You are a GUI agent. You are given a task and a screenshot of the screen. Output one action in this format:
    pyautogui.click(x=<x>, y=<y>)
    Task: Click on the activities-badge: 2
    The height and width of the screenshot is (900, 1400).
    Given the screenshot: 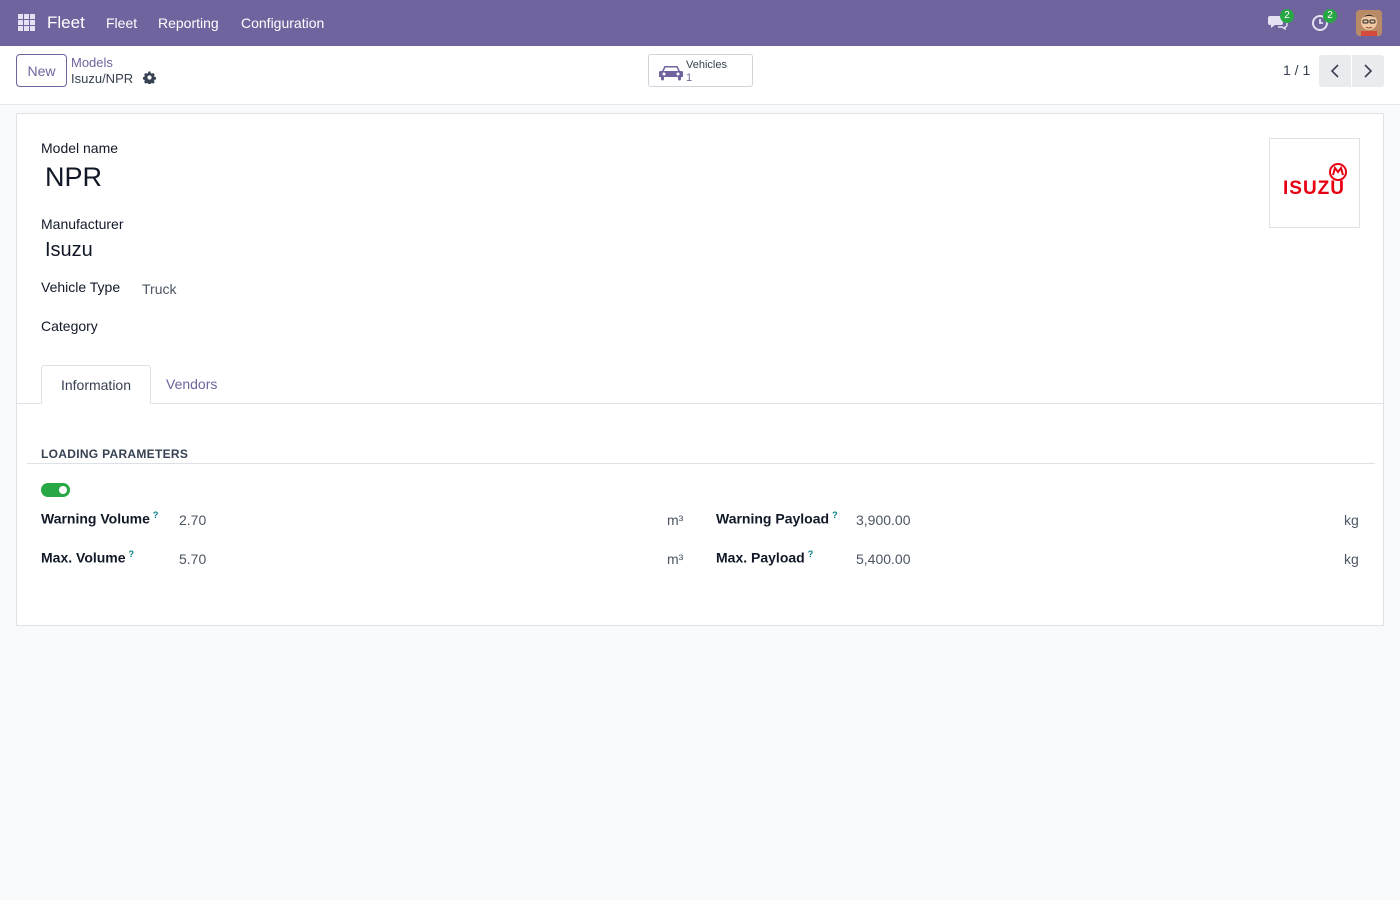 What is the action you would take?
    pyautogui.click(x=1330, y=16)
    